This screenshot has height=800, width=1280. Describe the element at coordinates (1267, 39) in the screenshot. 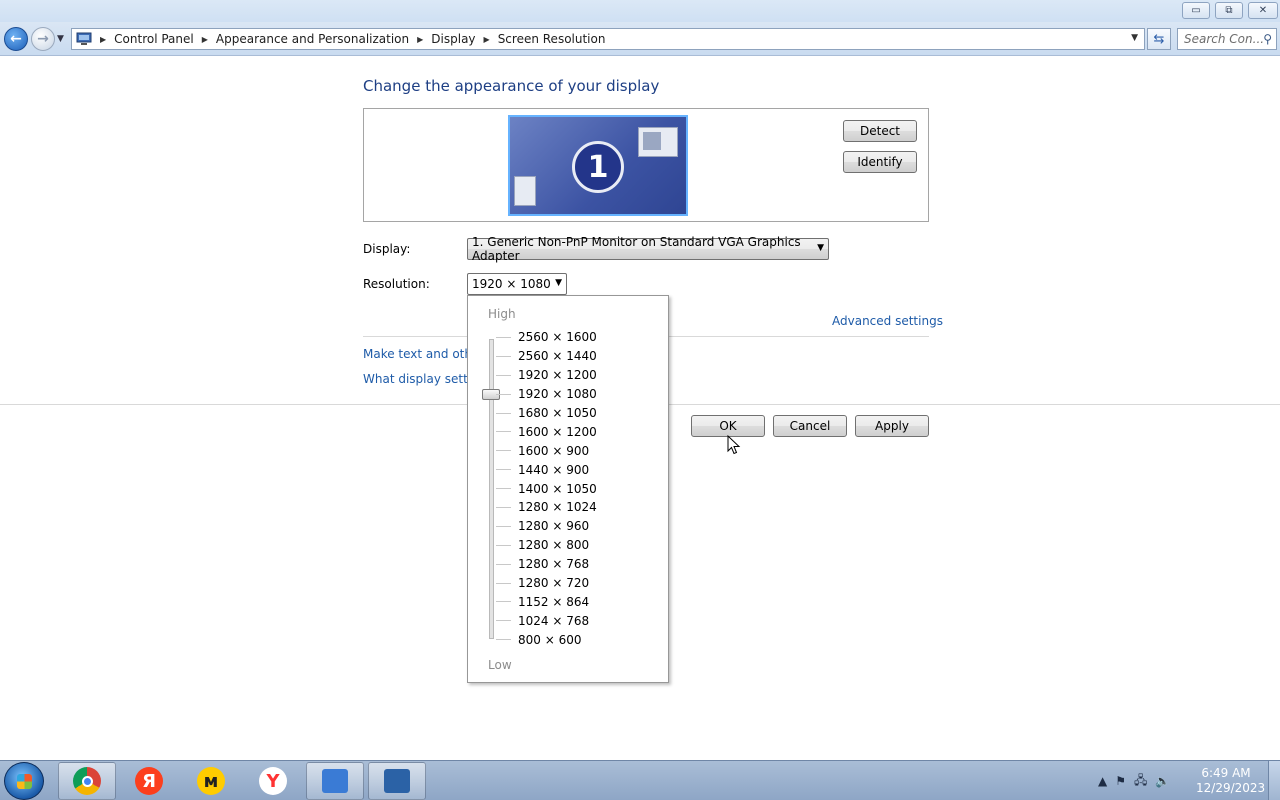

I see `search-icon: ⚲` at that location.